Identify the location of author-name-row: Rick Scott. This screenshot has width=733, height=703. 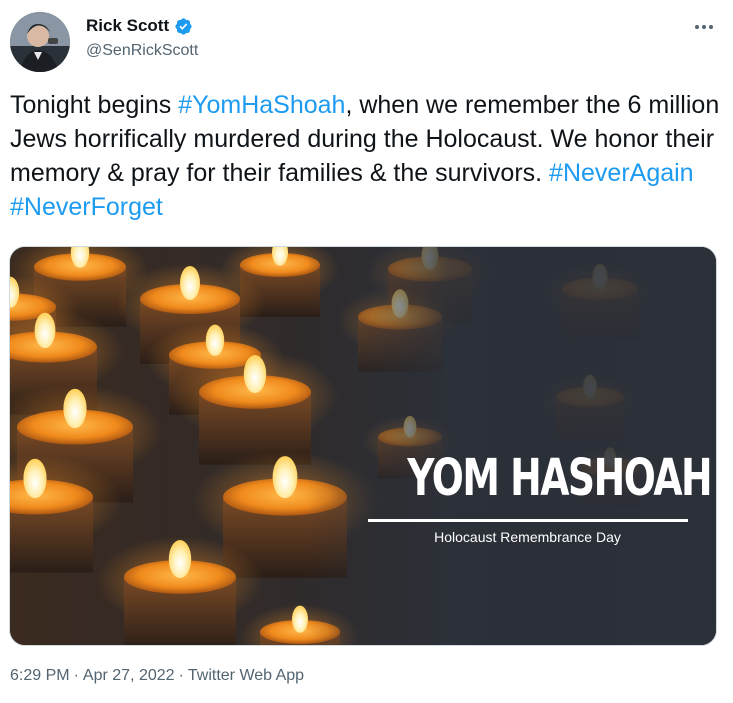
(139, 26).